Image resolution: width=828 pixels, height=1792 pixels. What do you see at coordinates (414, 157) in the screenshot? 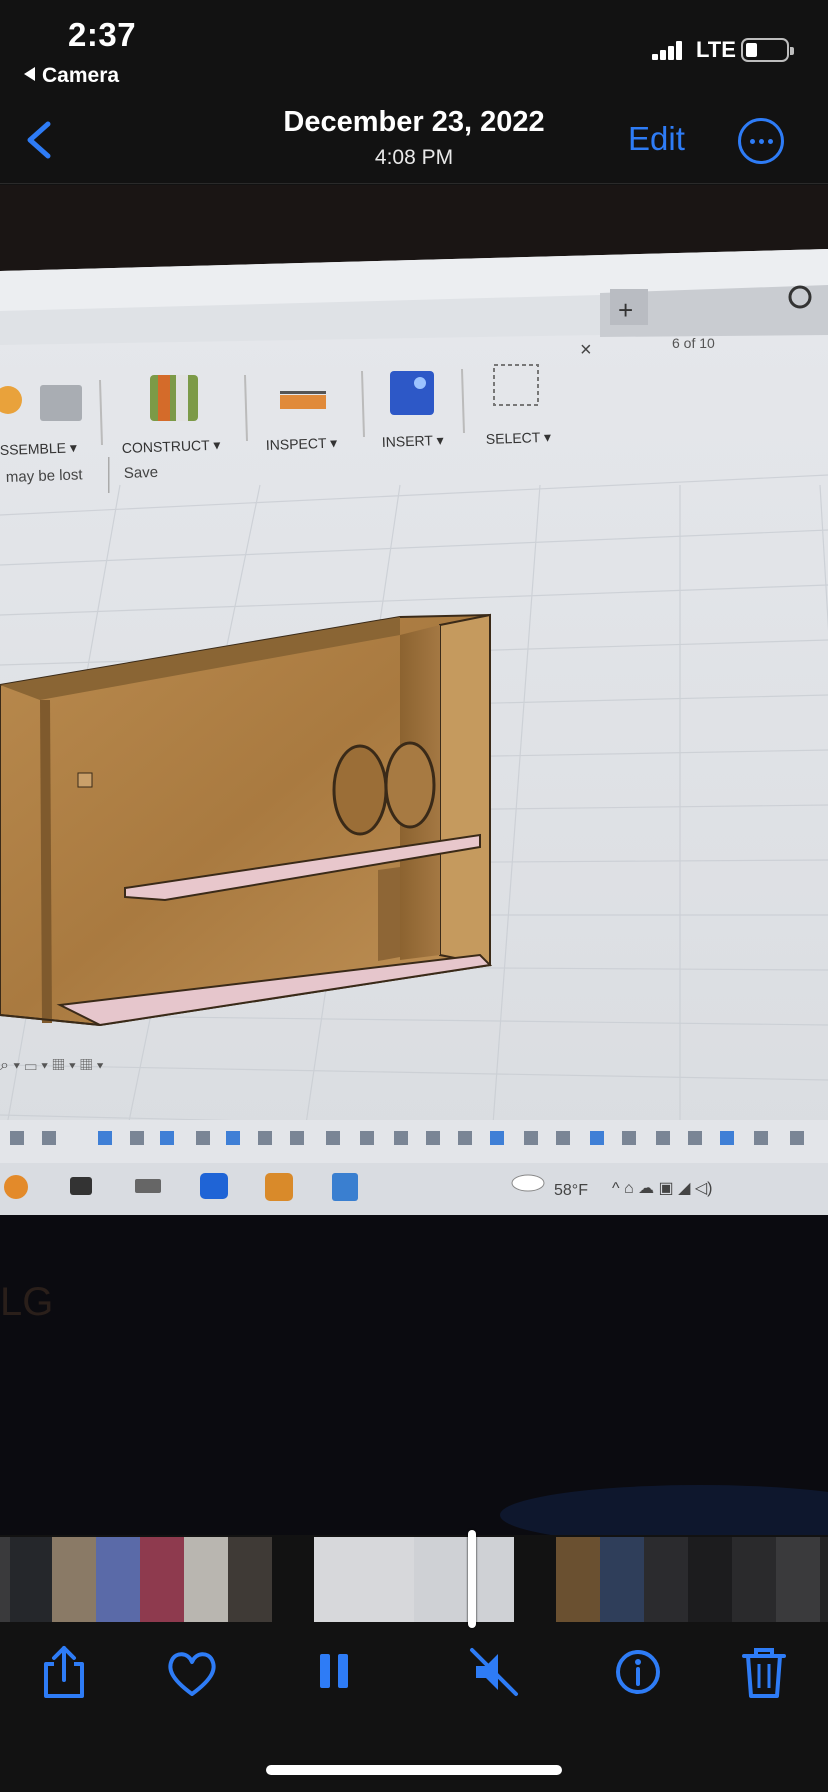
I see `photo-time: 4:08 PM` at bounding box center [414, 157].